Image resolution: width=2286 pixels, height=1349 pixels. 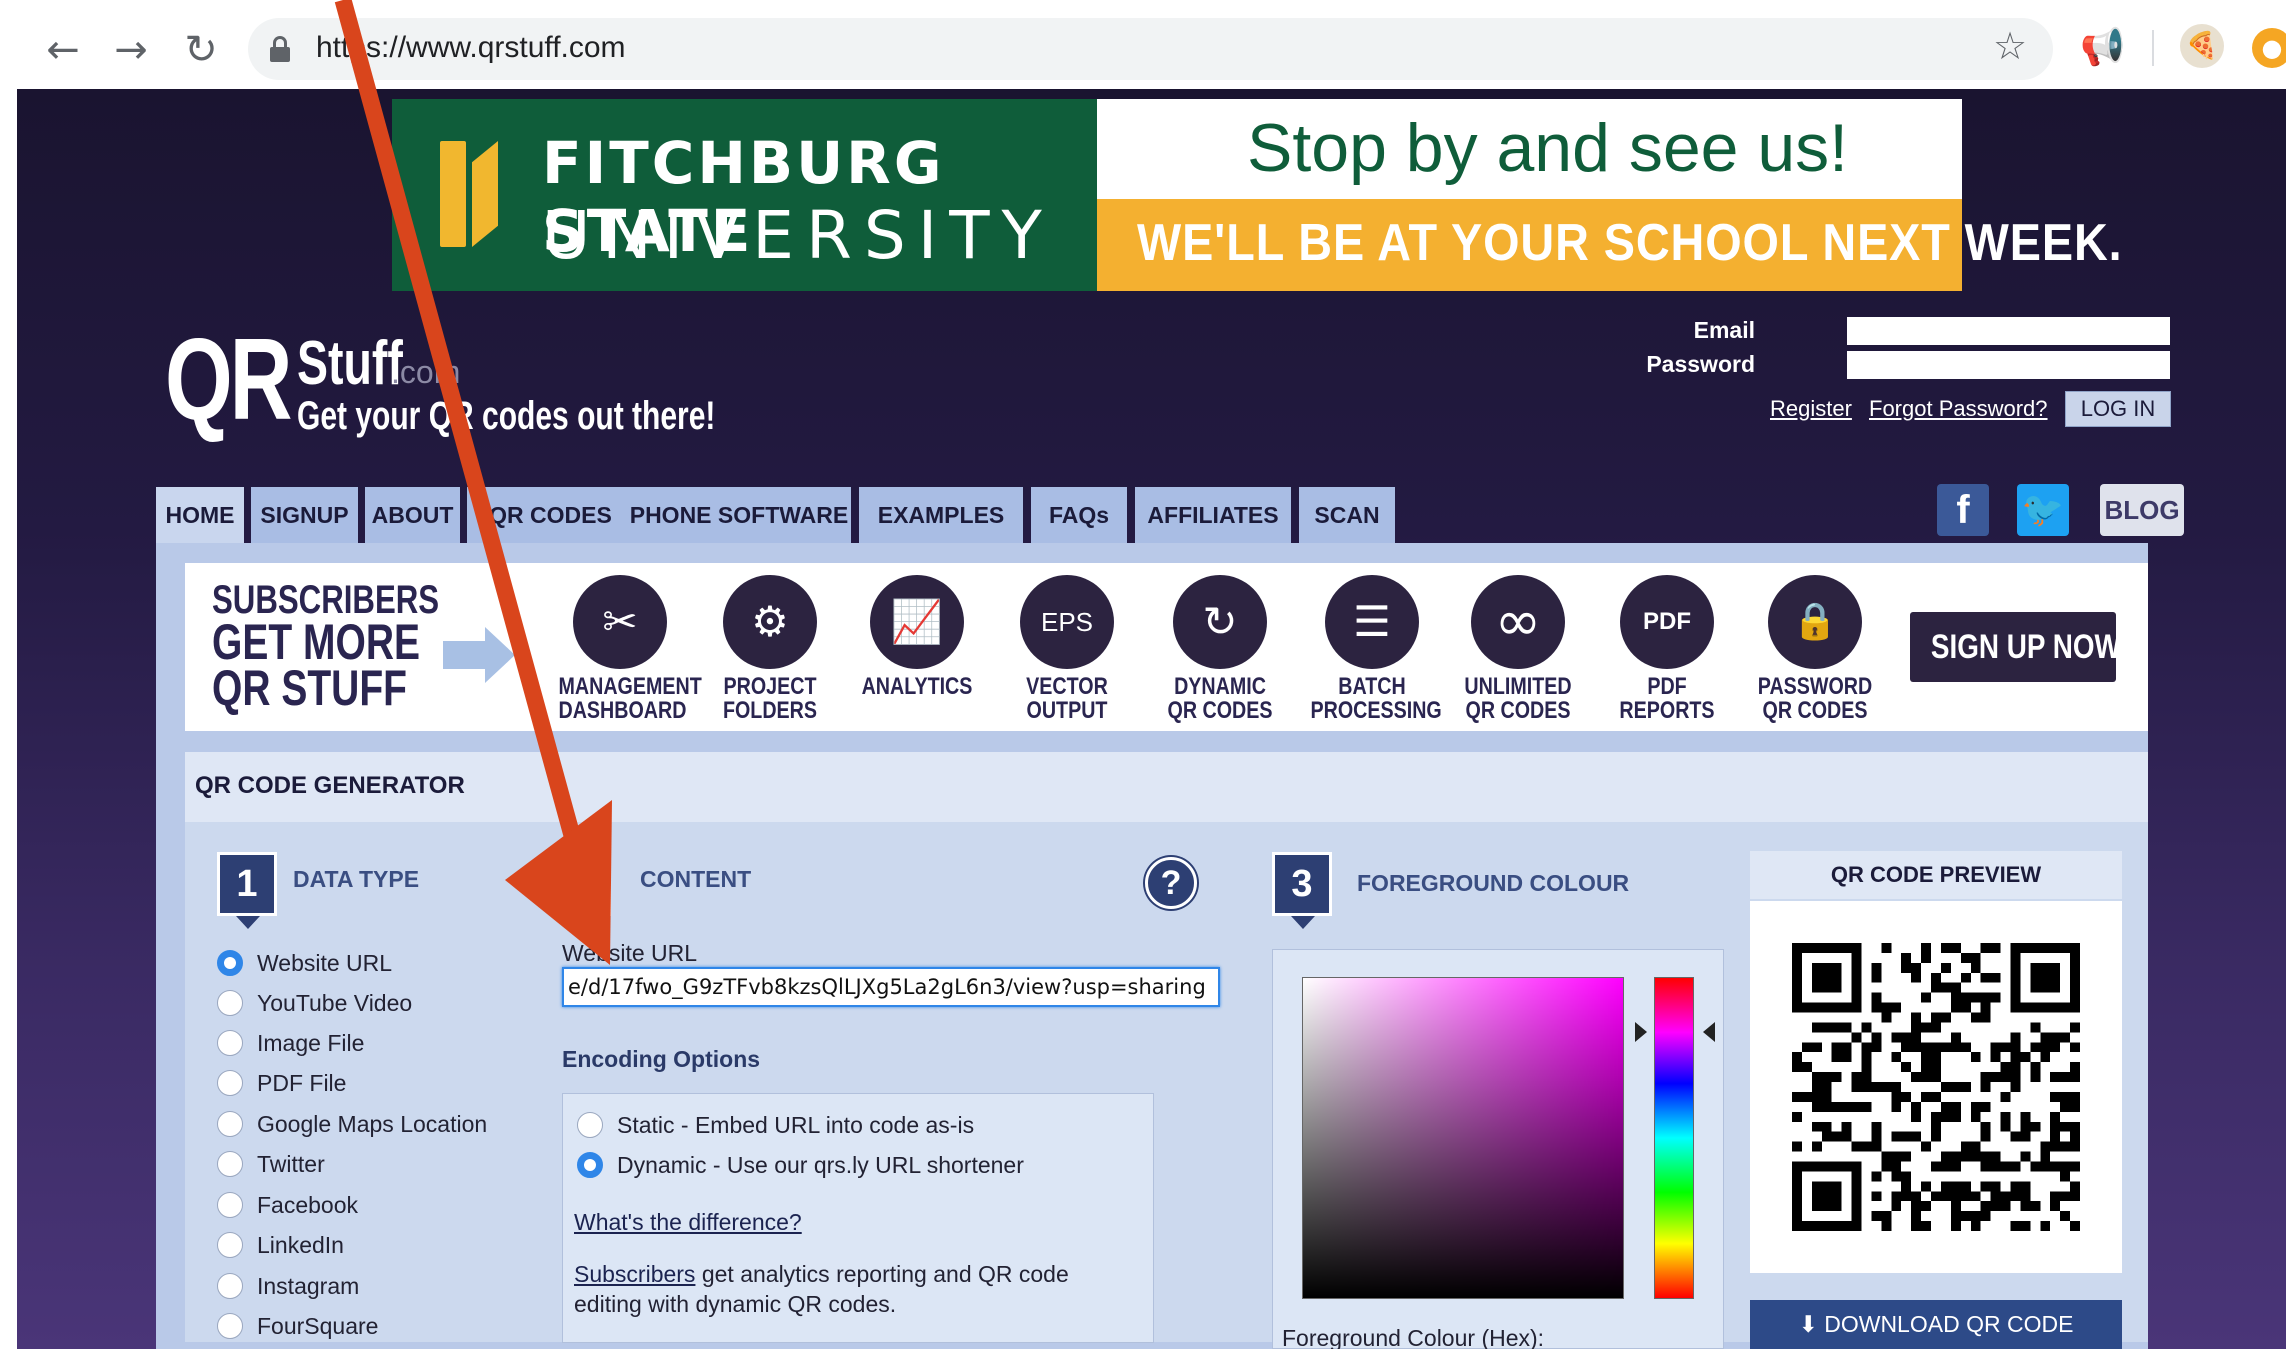 What do you see at coordinates (798, 235) in the screenshot?
I see `ad-university-name-2: UNIVERSITY` at bounding box center [798, 235].